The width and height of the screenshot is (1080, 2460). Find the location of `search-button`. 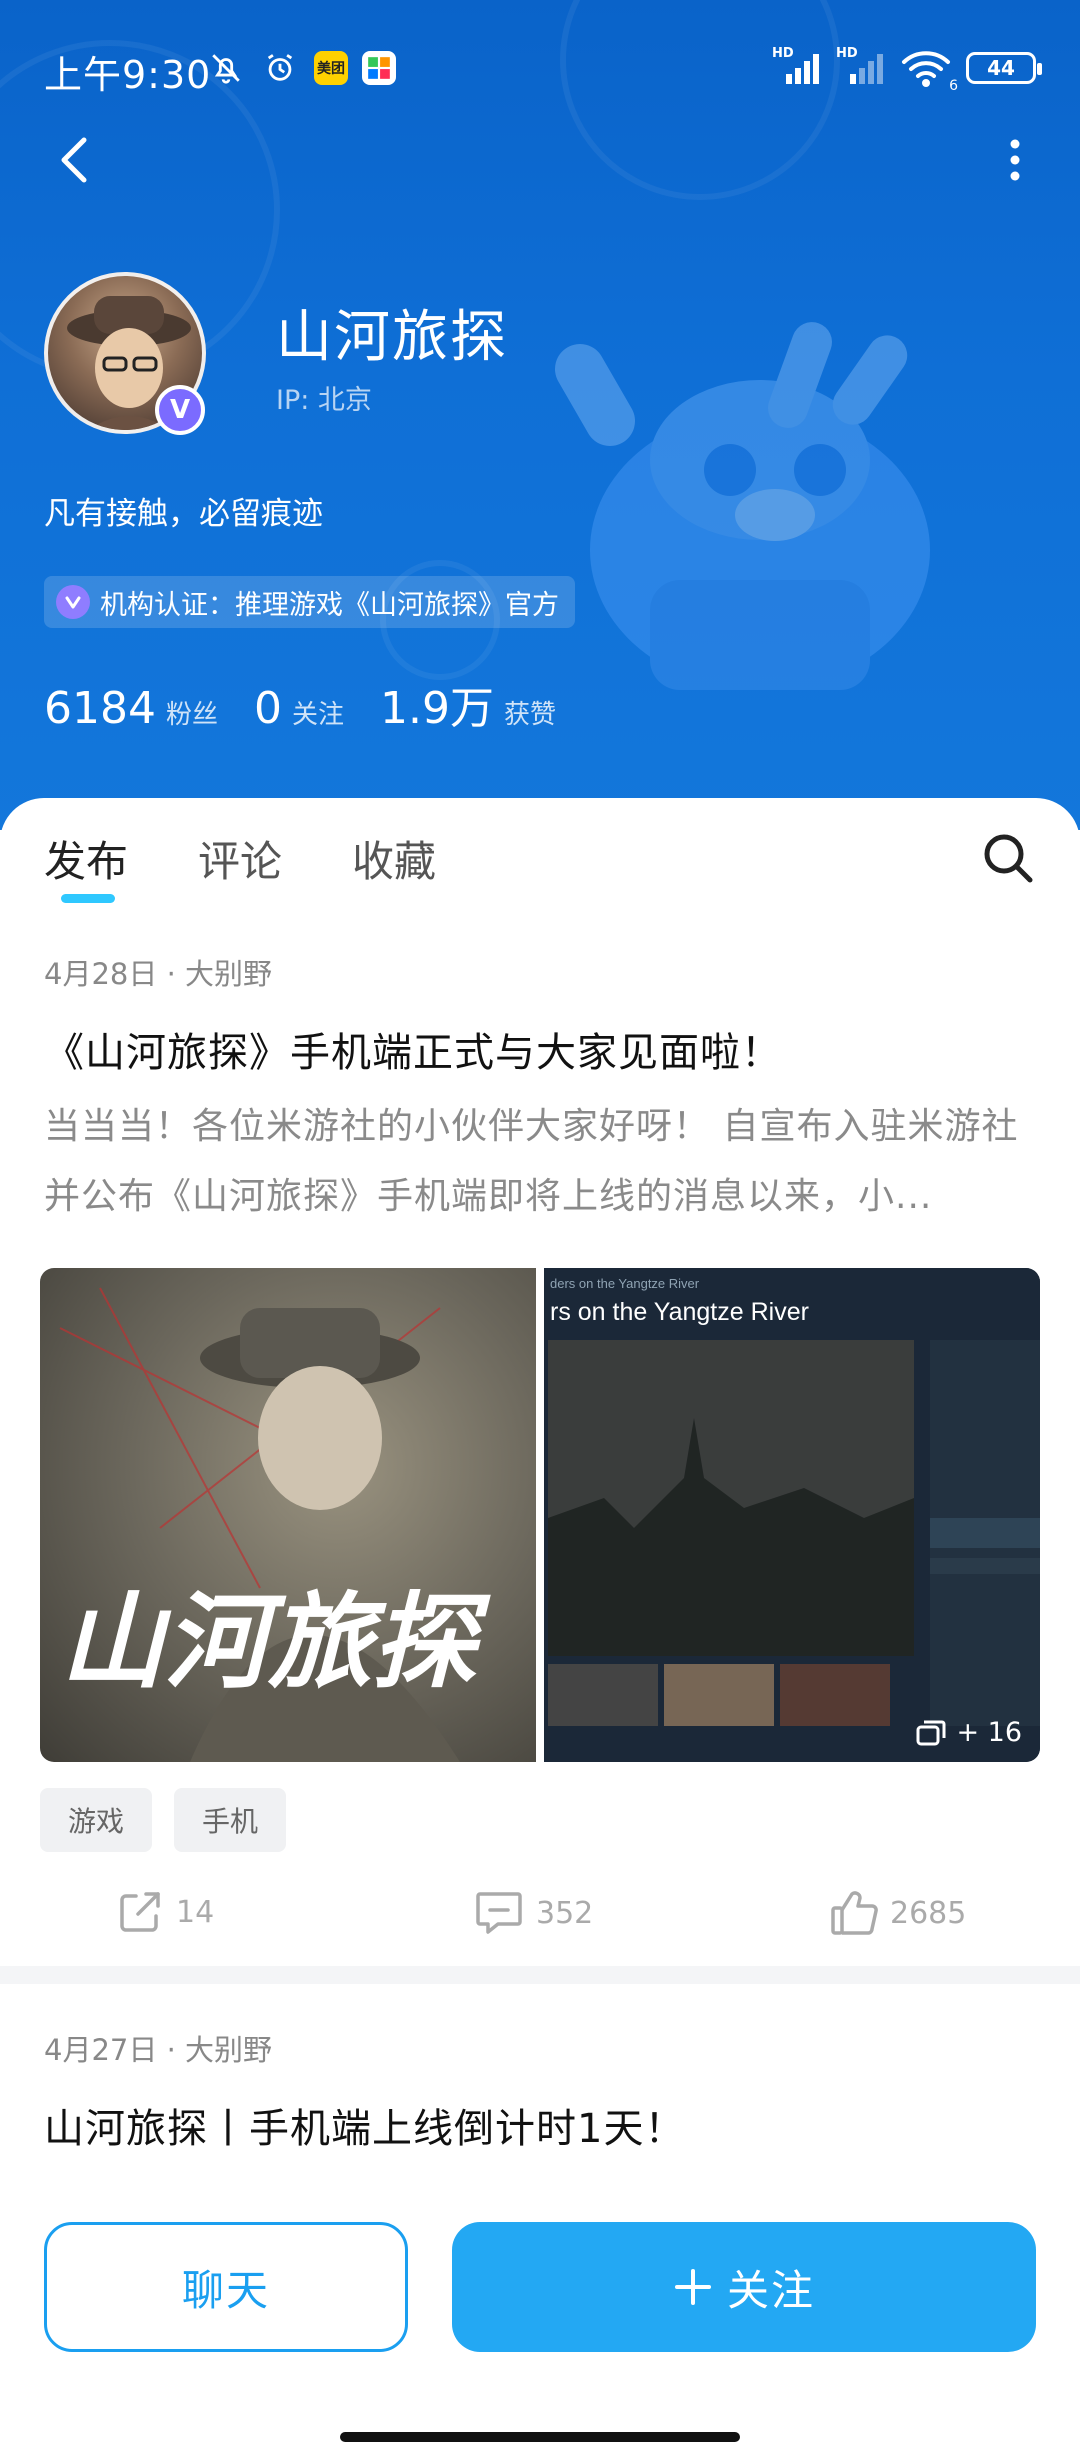

search-button is located at coordinates (1008, 858).